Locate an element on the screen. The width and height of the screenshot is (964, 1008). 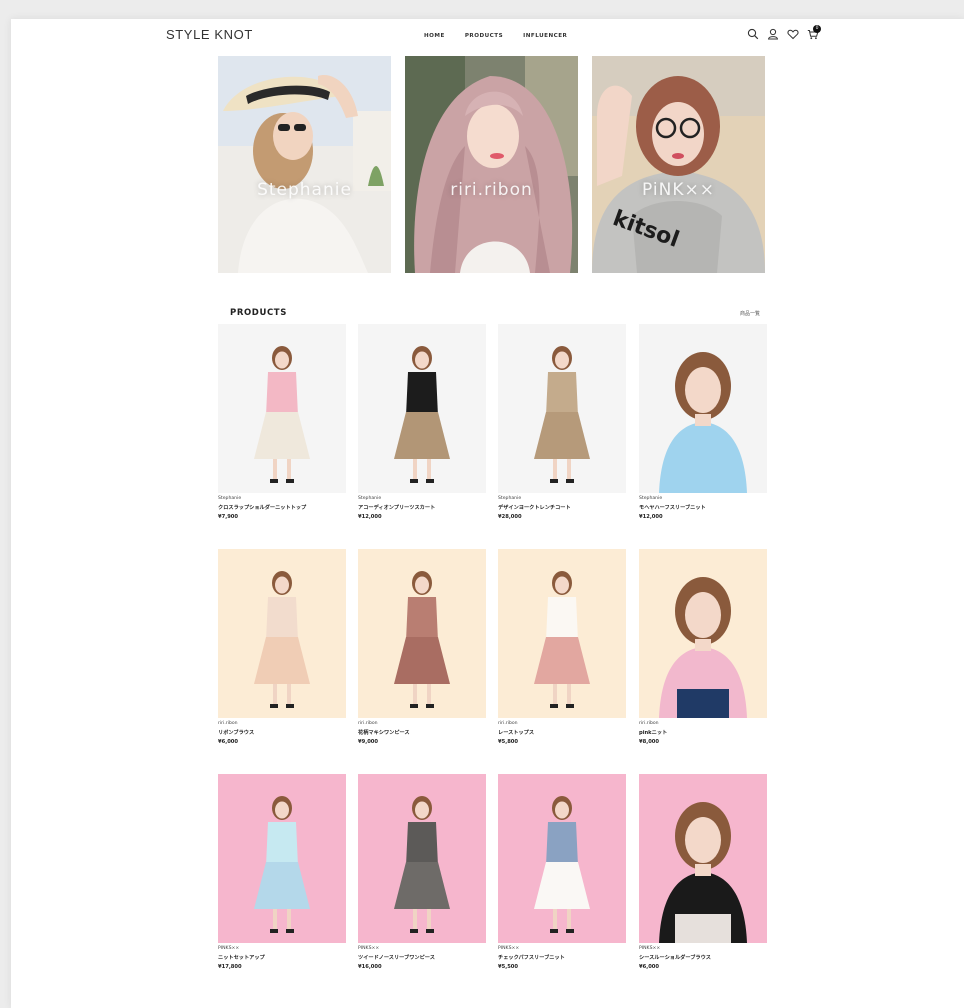
user-icon is located at coordinates (773, 34).